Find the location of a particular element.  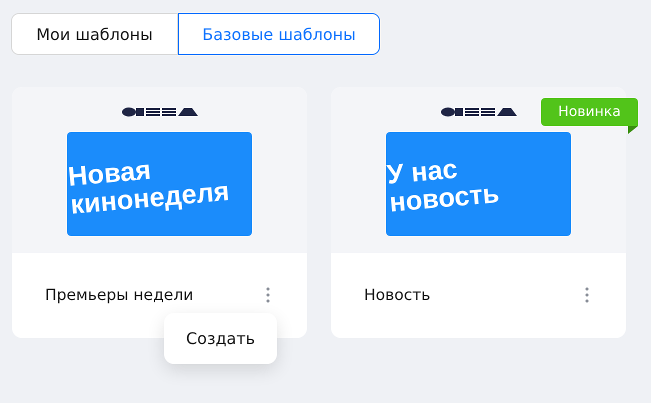

new-badge: Новинка is located at coordinates (589, 112).